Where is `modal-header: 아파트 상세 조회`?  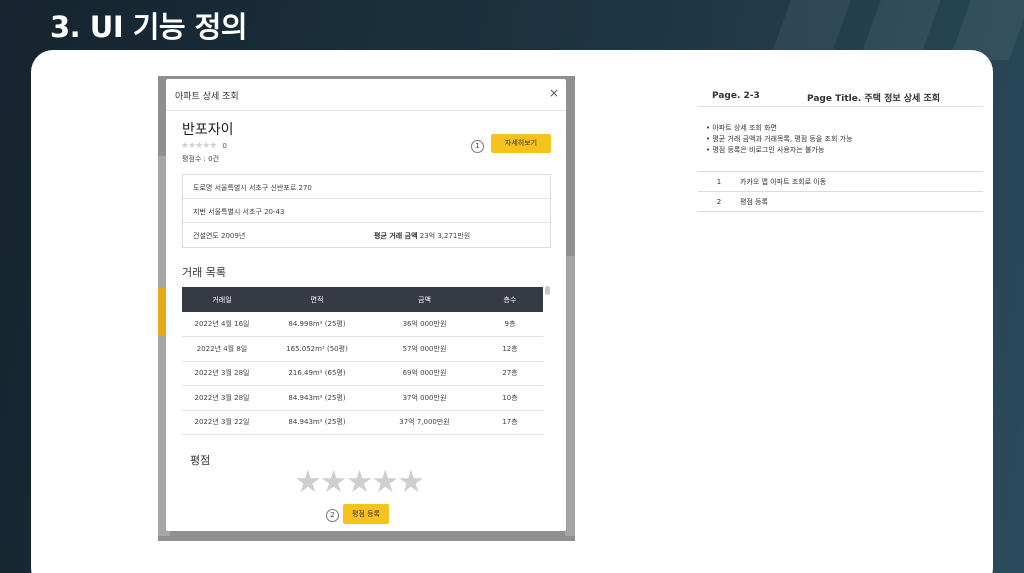
modal-header: 아파트 상세 조회 is located at coordinates (366, 95).